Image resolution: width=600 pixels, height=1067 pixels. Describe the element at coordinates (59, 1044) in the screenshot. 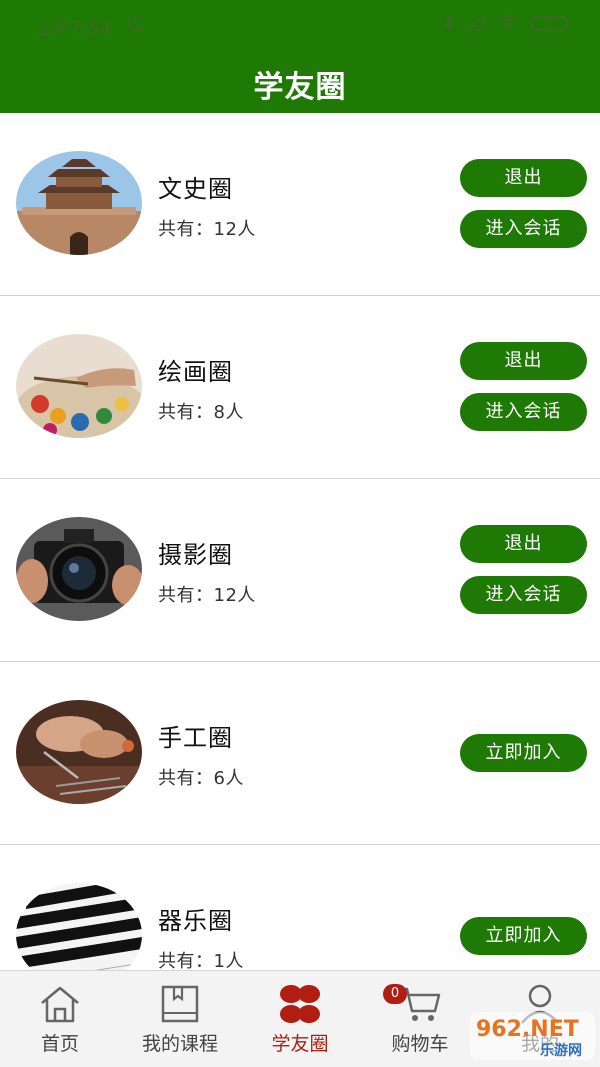

I see `nav-label: 首页` at that location.